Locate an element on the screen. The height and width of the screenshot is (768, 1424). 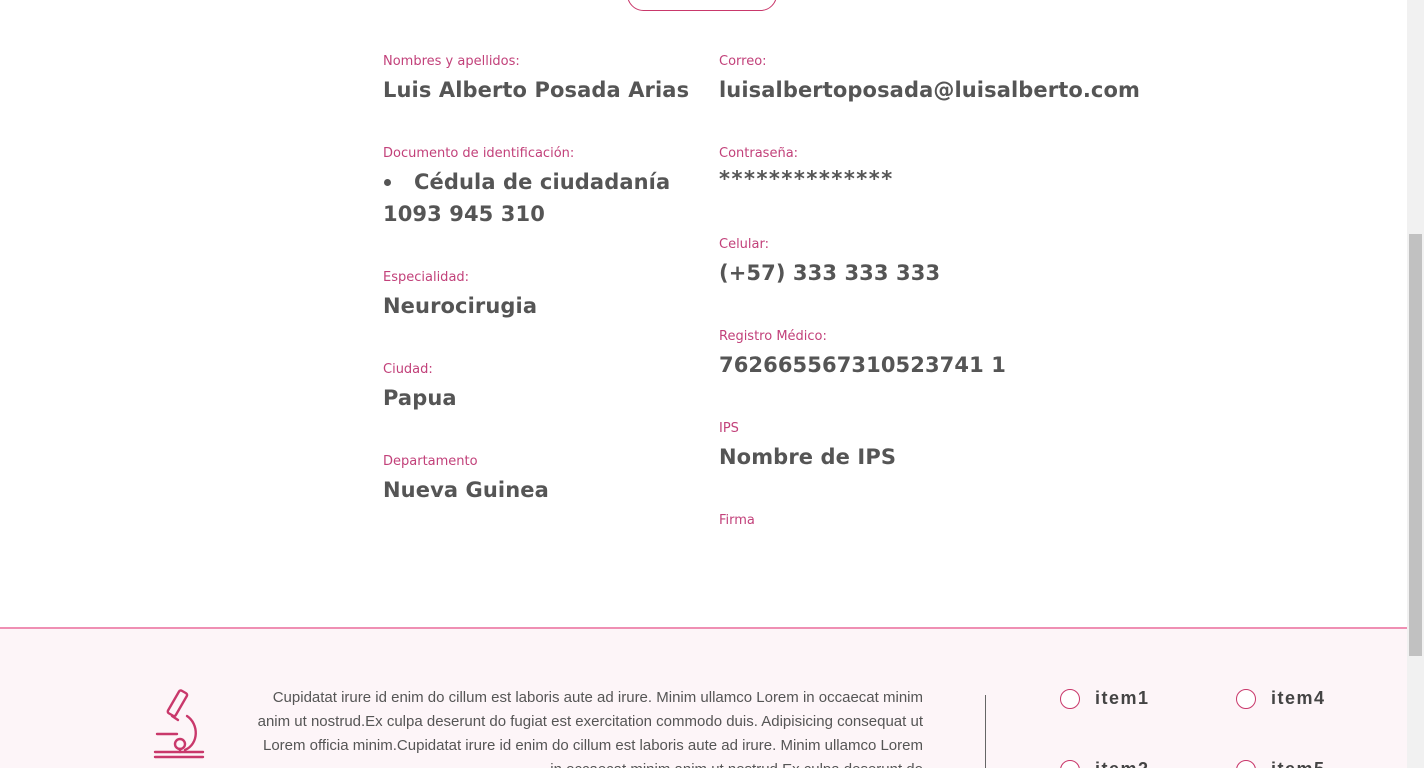
scrollbar-thumb is located at coordinates (1415, 445).